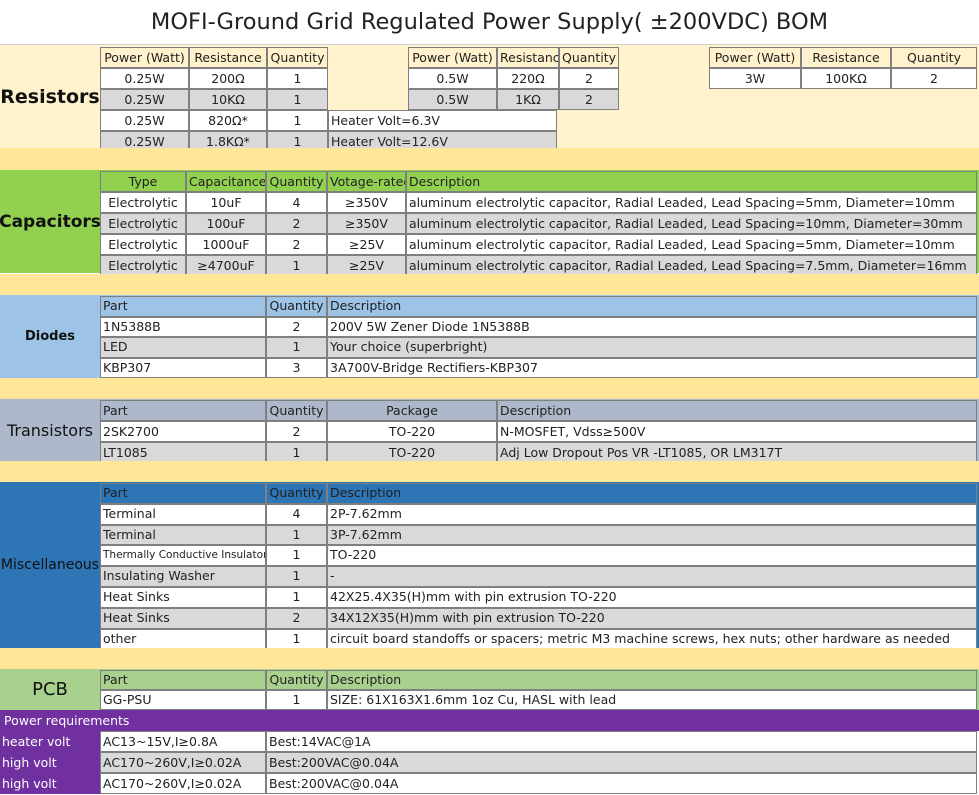  I want to click on table-cell: 200Ω, so click(228, 78).